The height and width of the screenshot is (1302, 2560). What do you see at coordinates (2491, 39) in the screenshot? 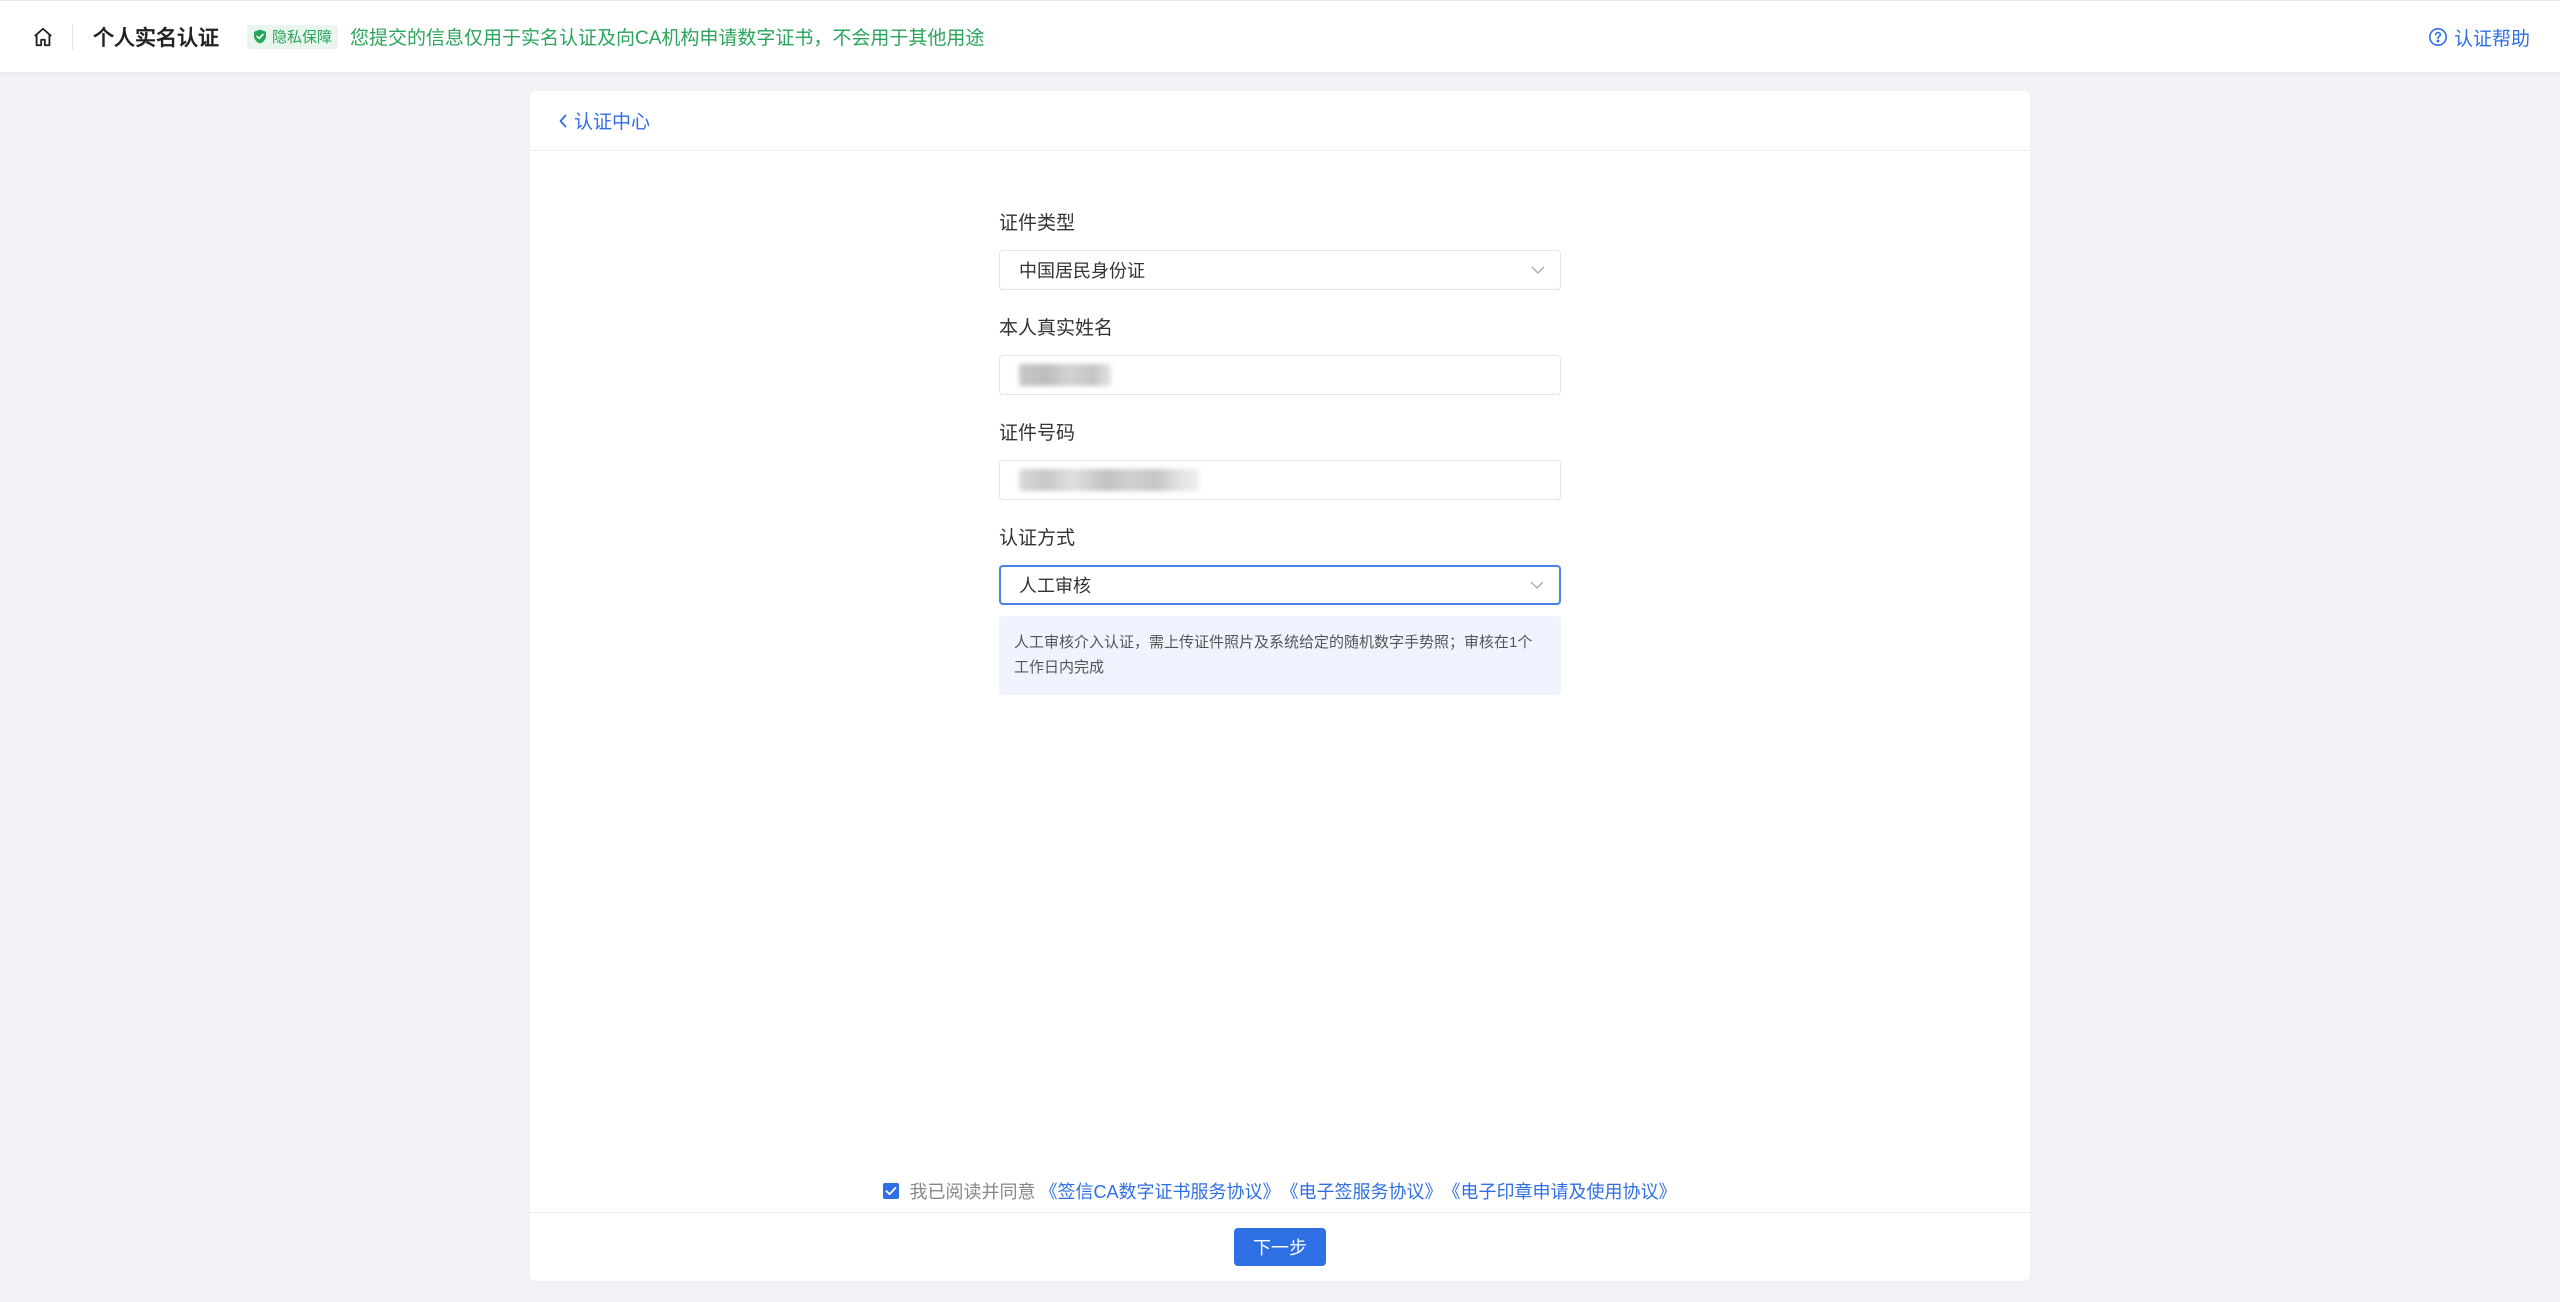
I see `help-label: 认证帮助` at bounding box center [2491, 39].